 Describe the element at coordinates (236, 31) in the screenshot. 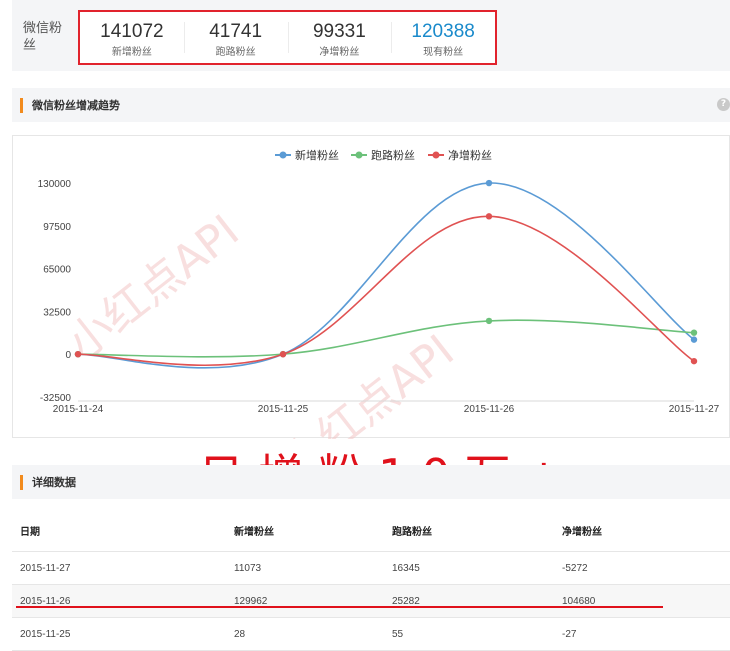

I see `stat-value: 41741` at that location.